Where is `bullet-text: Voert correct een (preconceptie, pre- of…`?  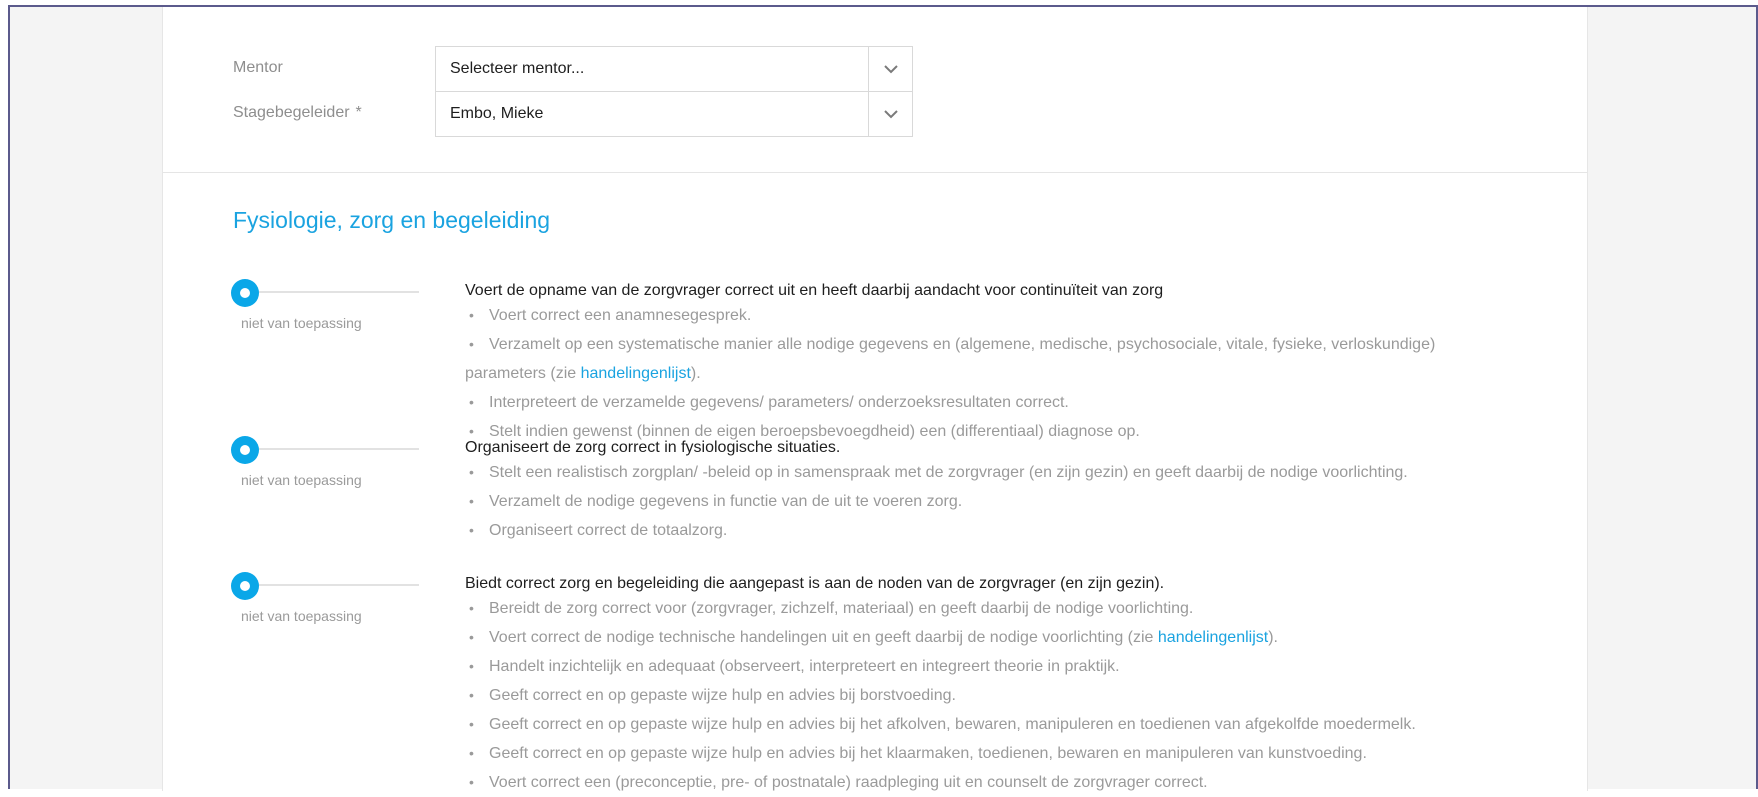 bullet-text: Voert correct een (preconceptie, pre- of… is located at coordinates (848, 782).